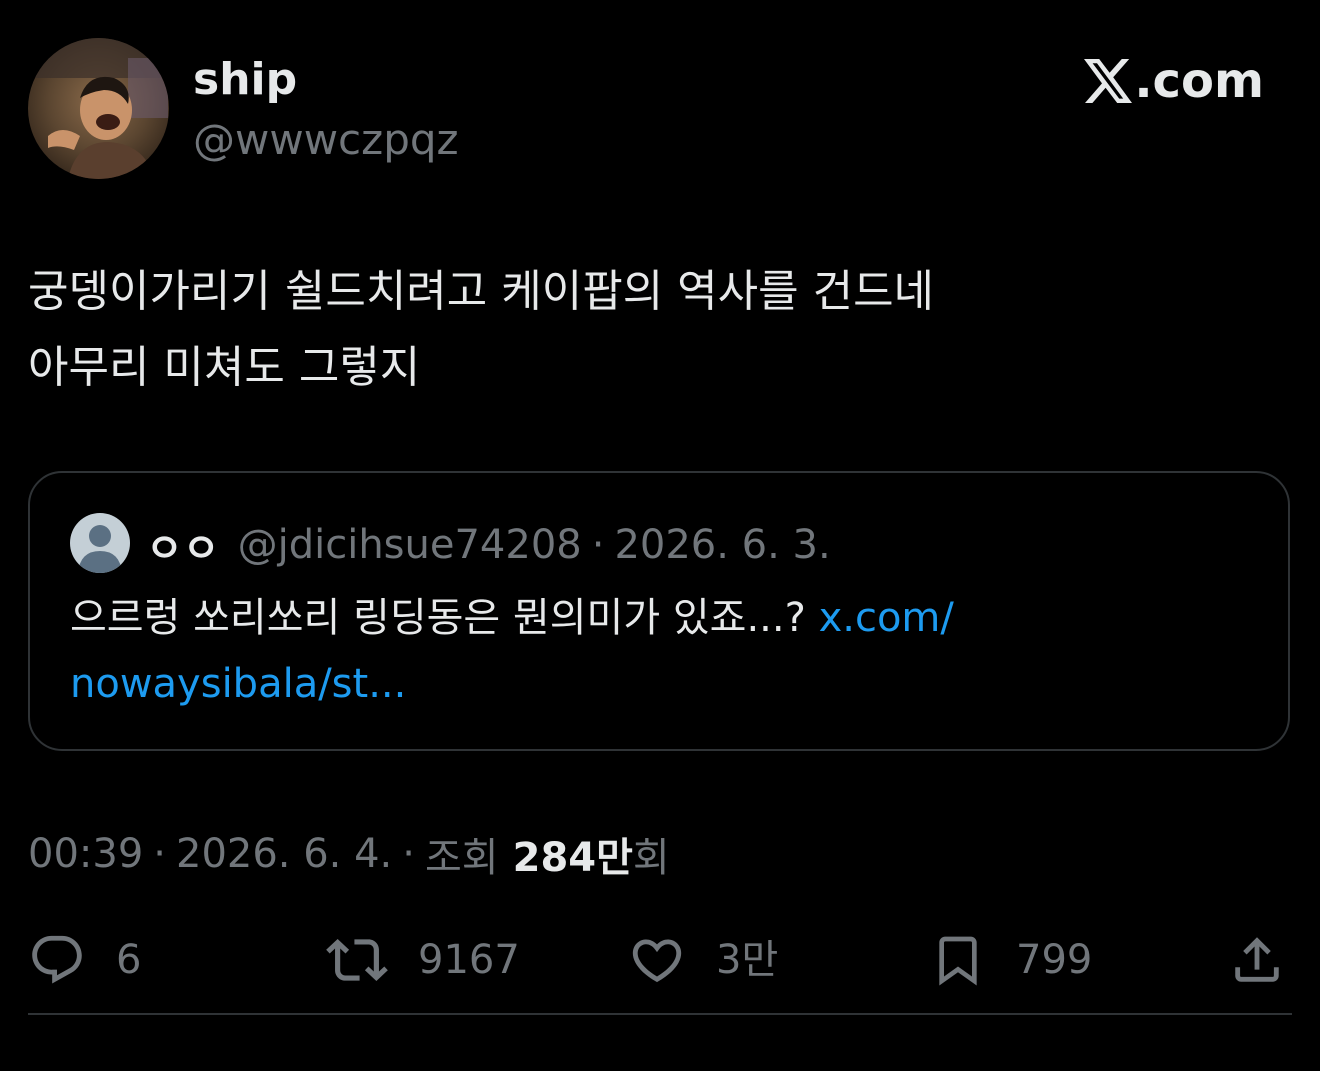 The image size is (1320, 1071). Describe the element at coordinates (85, 854) in the screenshot. I see `tweet-time: 00:39` at that location.